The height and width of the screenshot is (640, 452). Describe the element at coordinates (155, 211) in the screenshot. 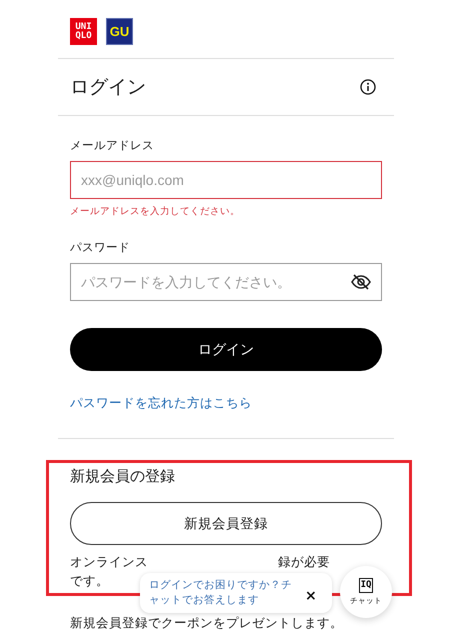

I see `error-message: メールアドレスを入力してください。` at that location.